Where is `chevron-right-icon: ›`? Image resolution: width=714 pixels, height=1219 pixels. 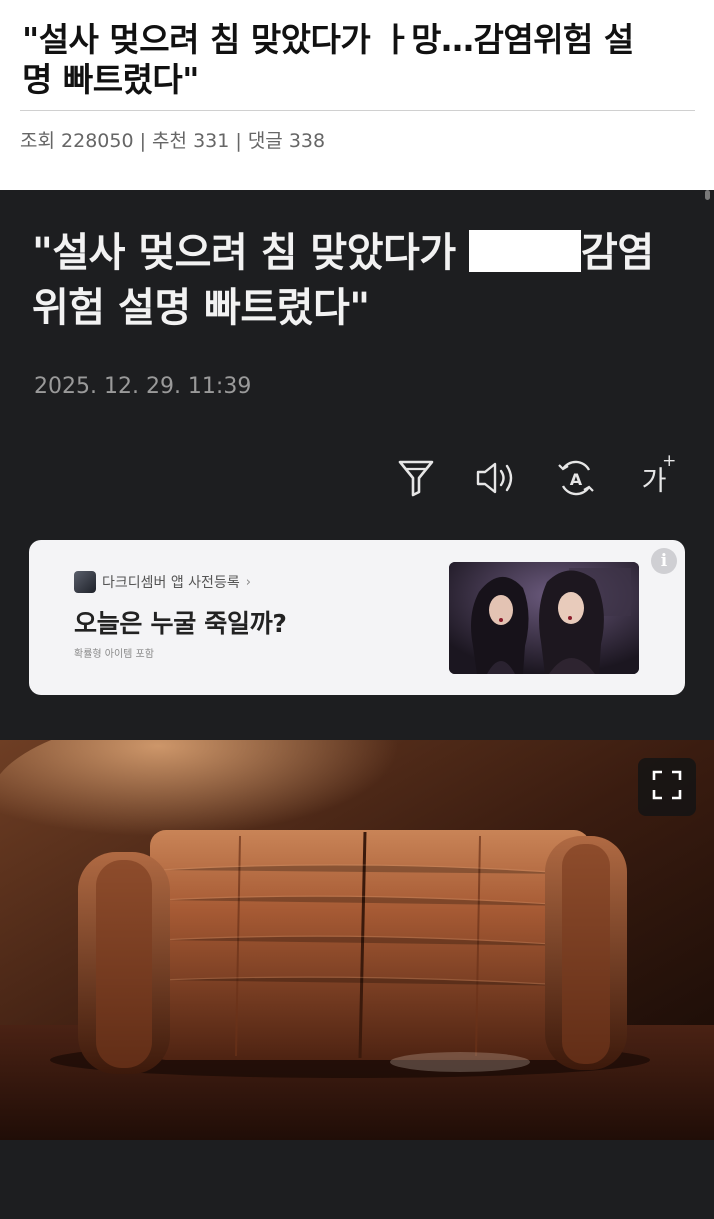 chevron-right-icon: › is located at coordinates (248, 582).